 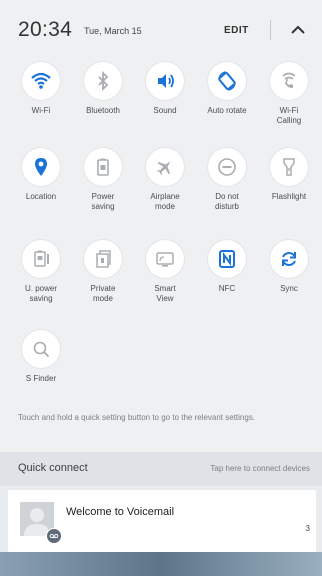 I want to click on tile-label: Sync, so click(x=289, y=288).